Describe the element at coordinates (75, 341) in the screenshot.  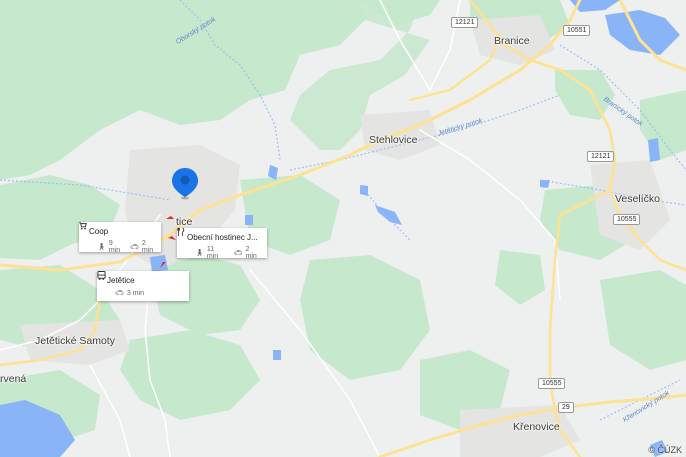
I see `place-label-jeteticke-samoty: Jetětické Samoty` at that location.